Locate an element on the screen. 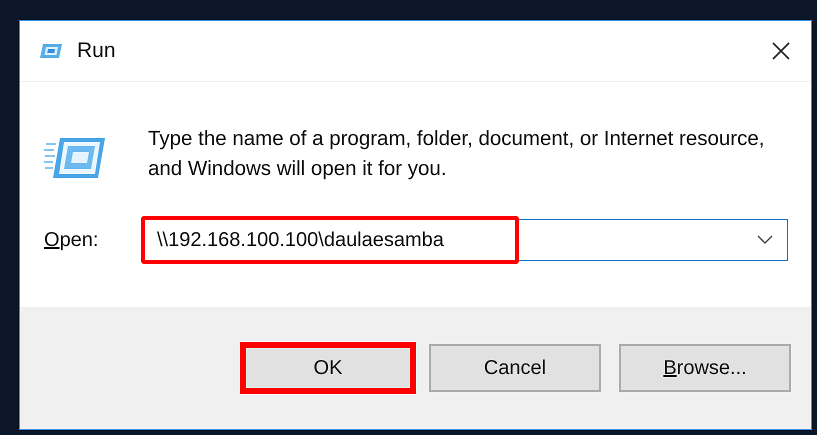  open-combo-box: \\192.168.100.100\daulaesamba is located at coordinates (465, 240).